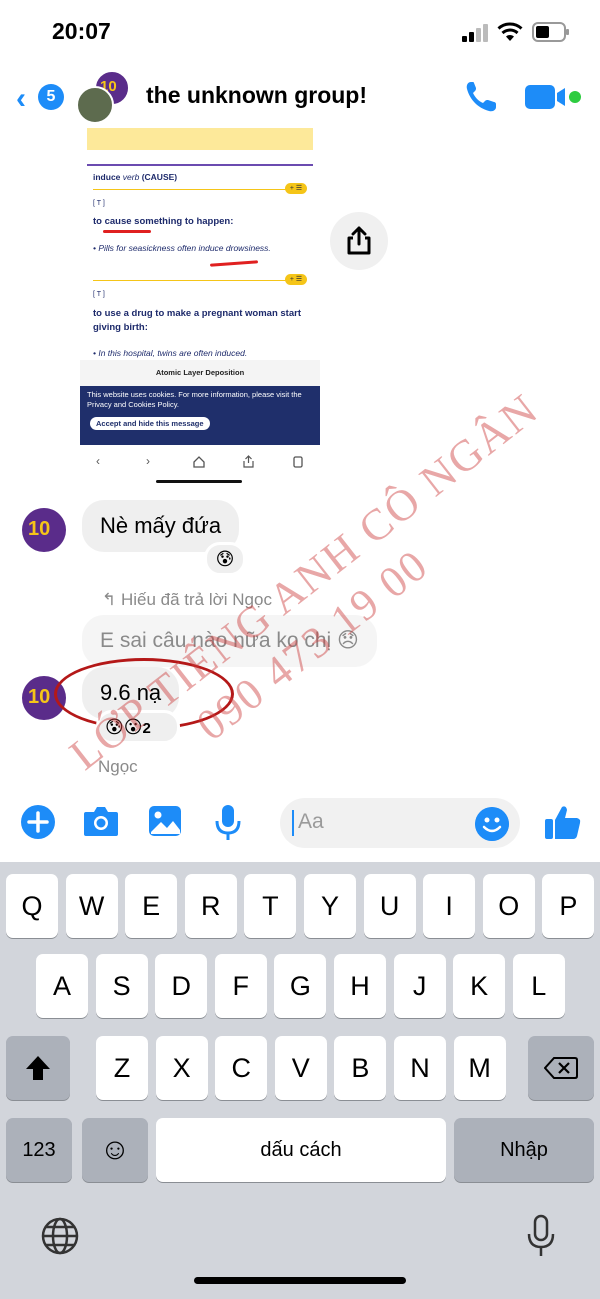 Image resolution: width=600 pixels, height=1299 pixels. What do you see at coordinates (550, 32) in the screenshot?
I see `battery-icon` at bounding box center [550, 32].